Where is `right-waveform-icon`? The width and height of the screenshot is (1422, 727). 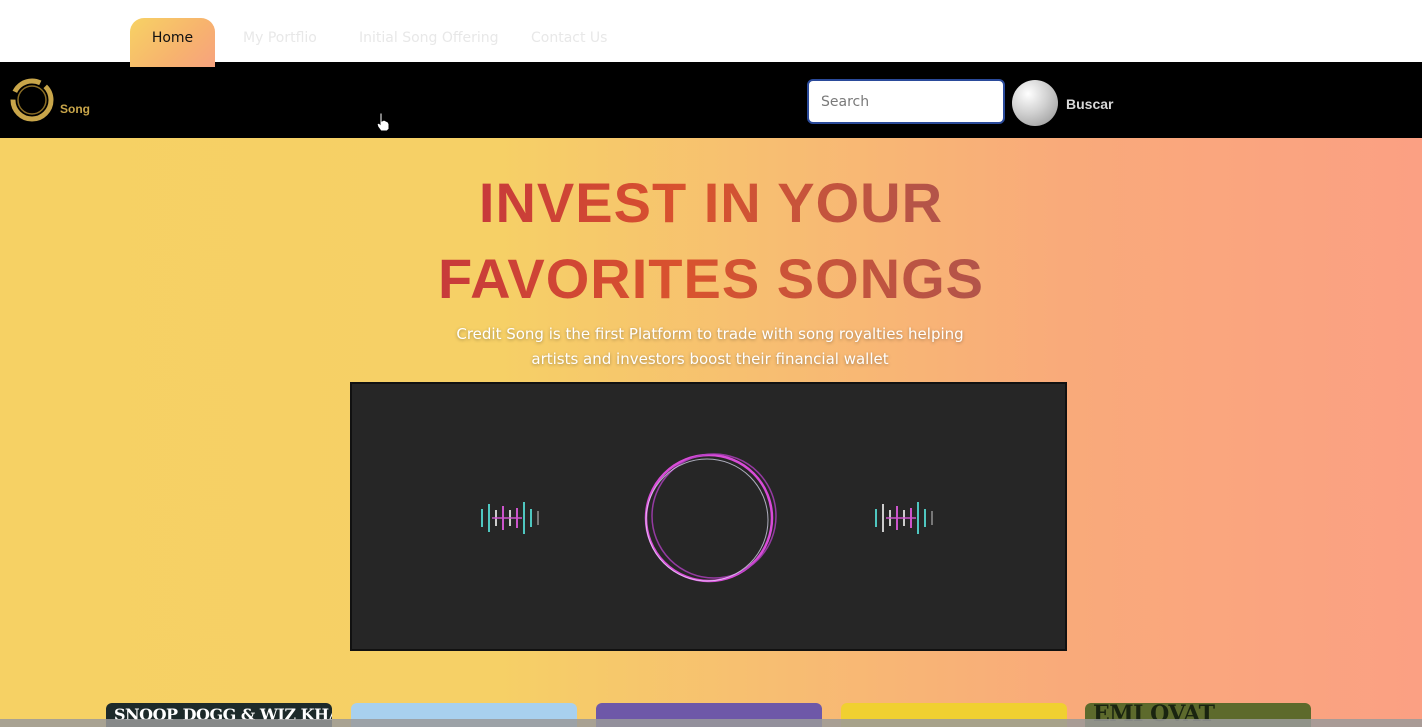
right-waveform-icon is located at coordinates (904, 518).